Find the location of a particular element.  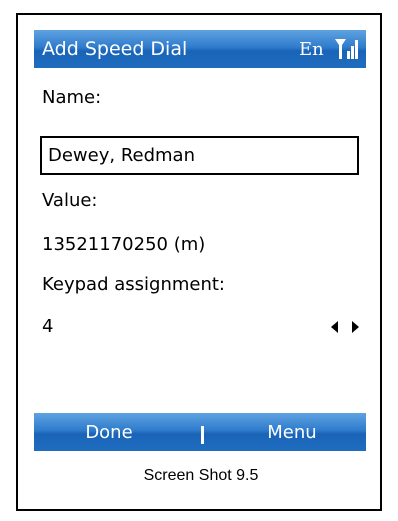

name-field is located at coordinates (199, 155).